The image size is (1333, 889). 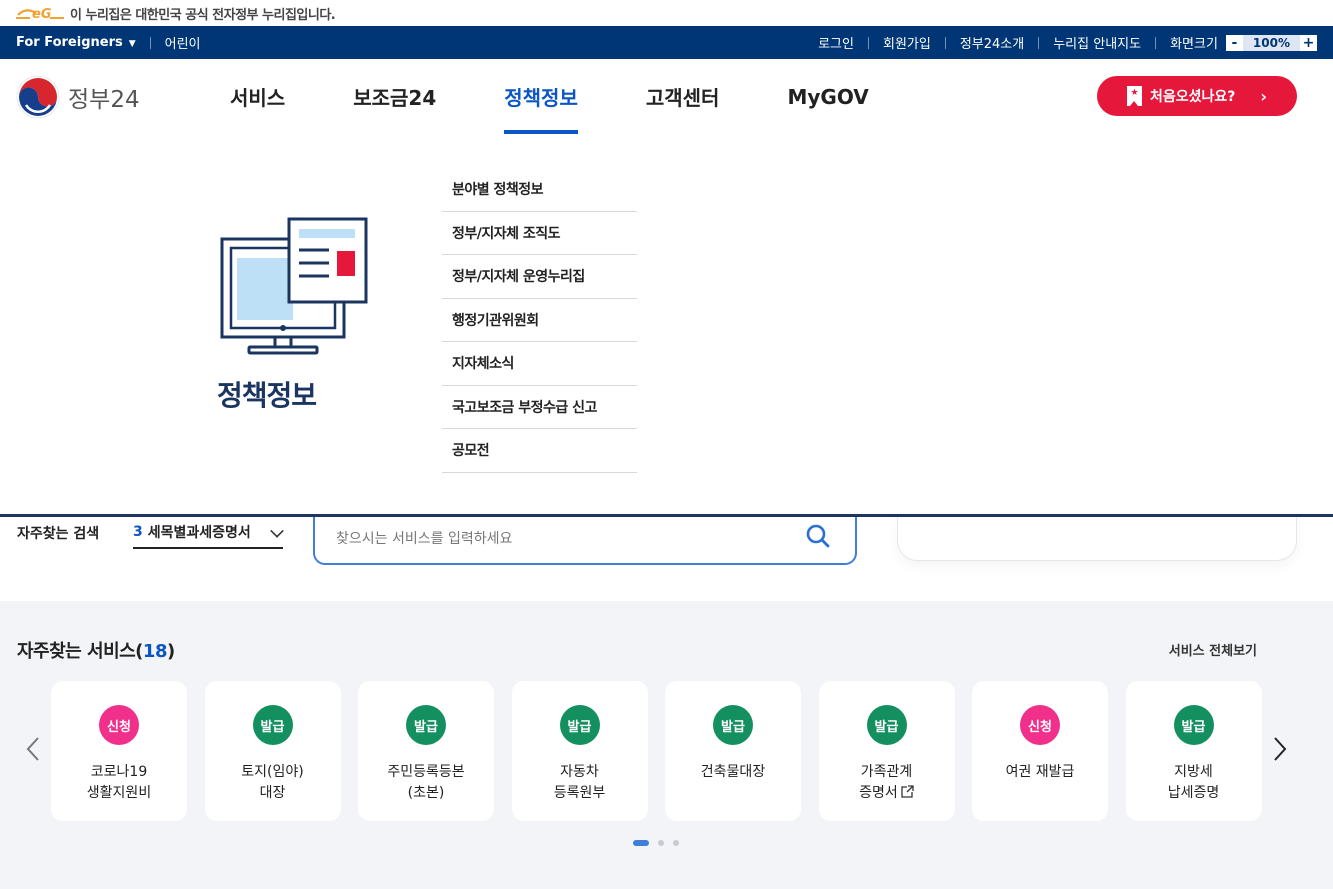 What do you see at coordinates (203, 15) in the screenshot?
I see `notice-text: 이 누리집은 대한민국 공식 전자정부 누리집입니다.` at bounding box center [203, 15].